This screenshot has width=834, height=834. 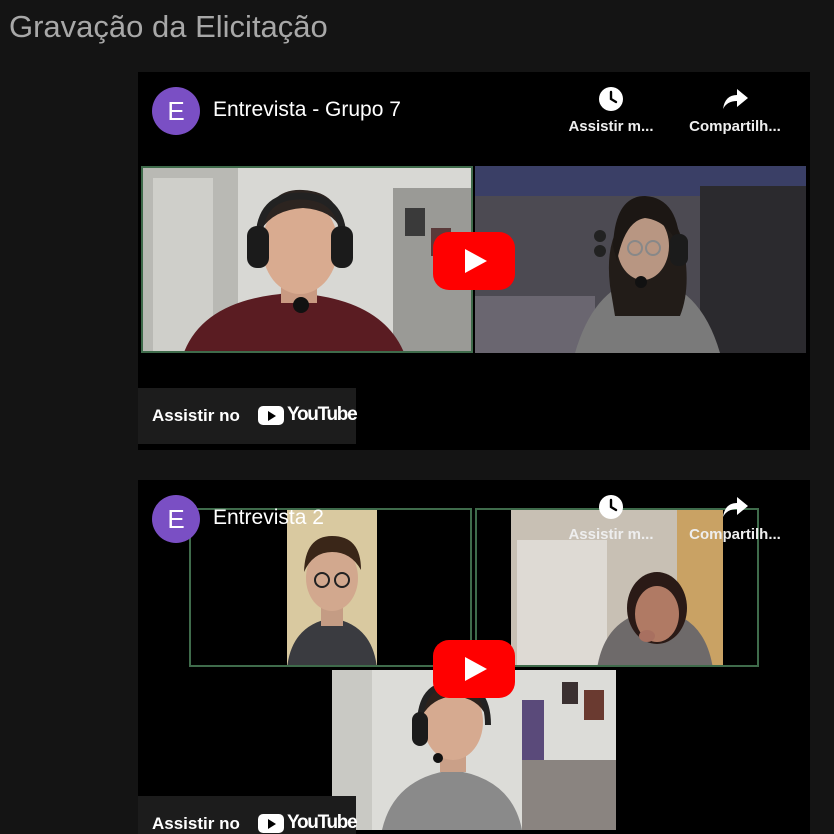 I want to click on page-title: Gravação da Elicitação, so click(x=168, y=26).